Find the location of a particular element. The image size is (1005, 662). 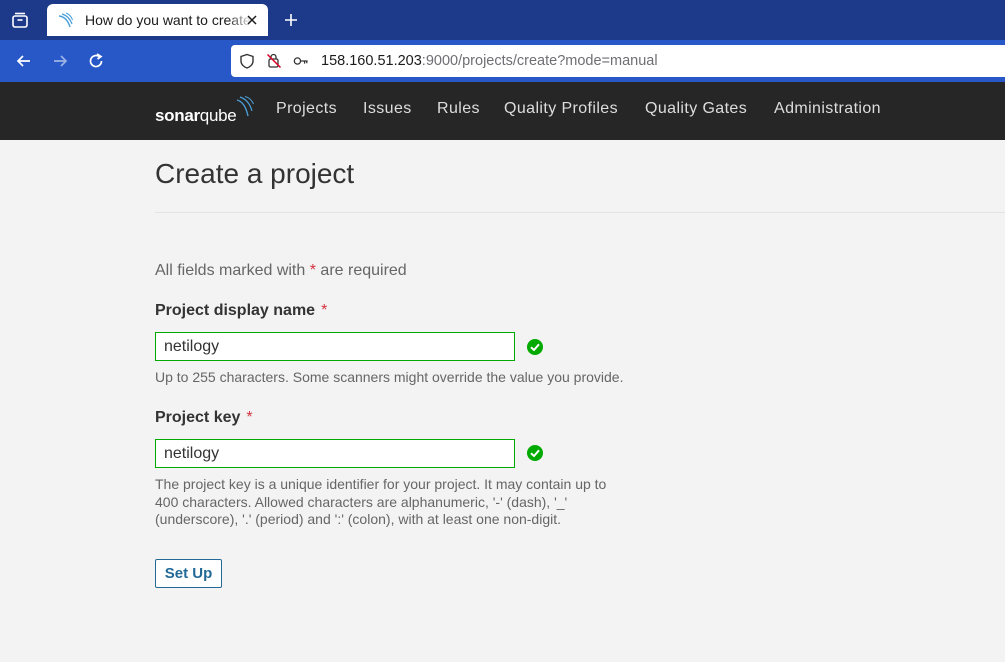

required-note-after: are required is located at coordinates (363, 270).